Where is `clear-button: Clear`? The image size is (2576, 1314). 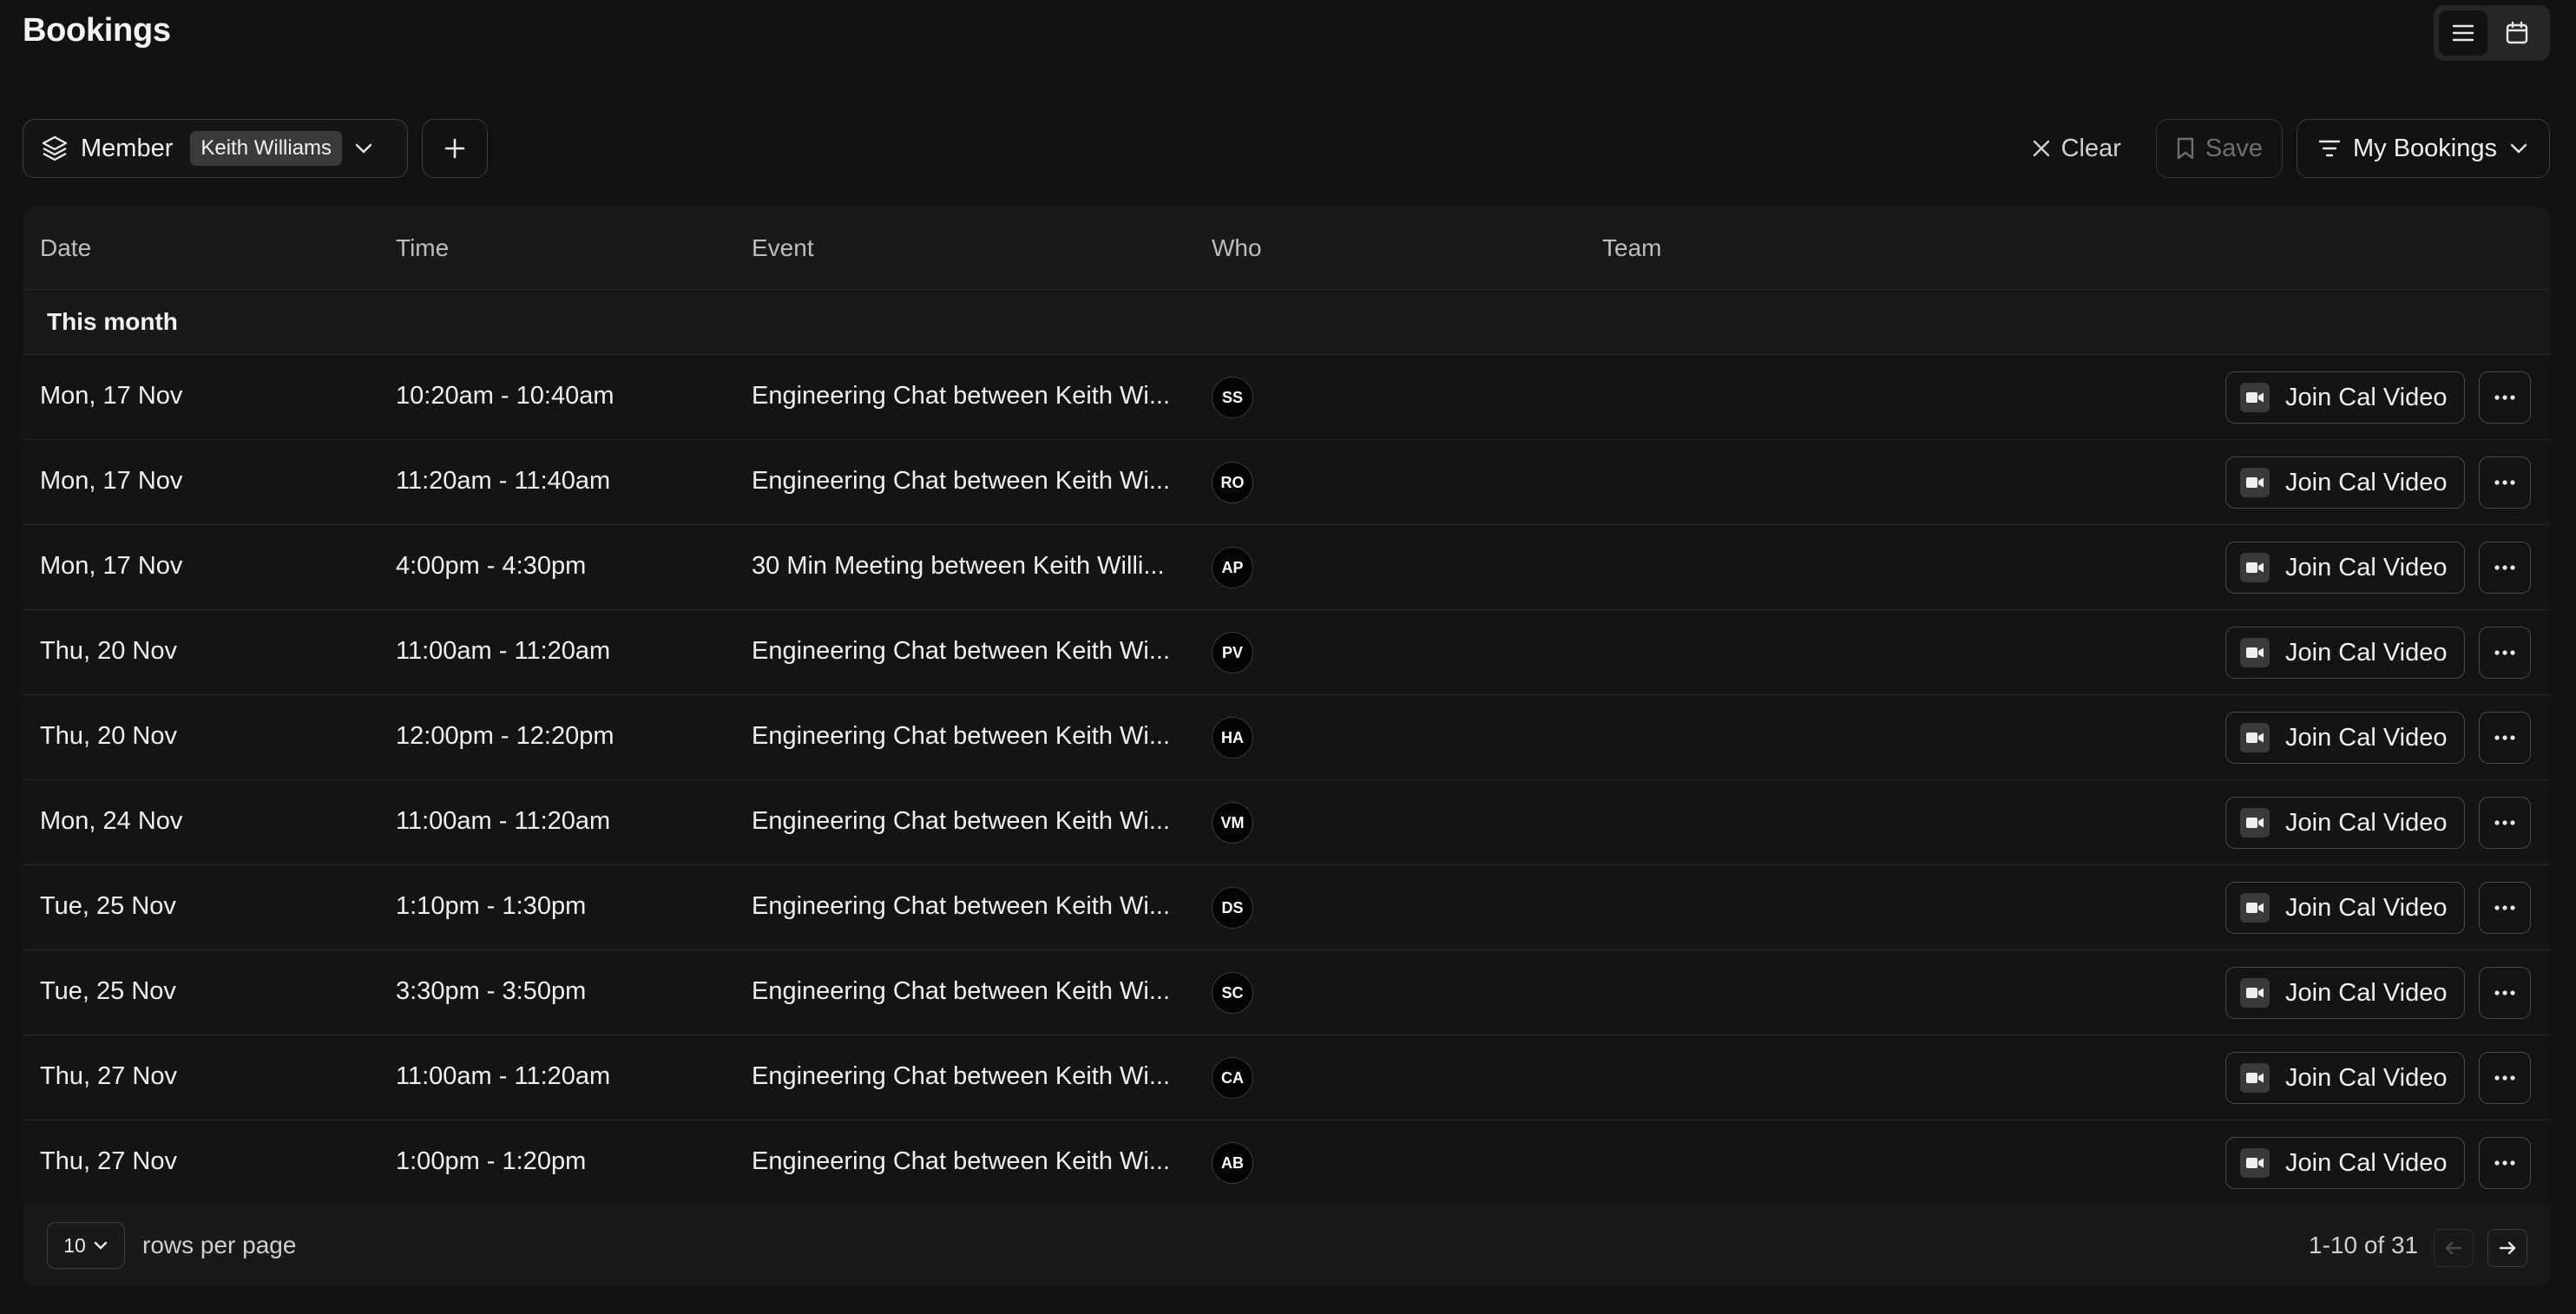
clear-button: Clear is located at coordinates (2076, 149).